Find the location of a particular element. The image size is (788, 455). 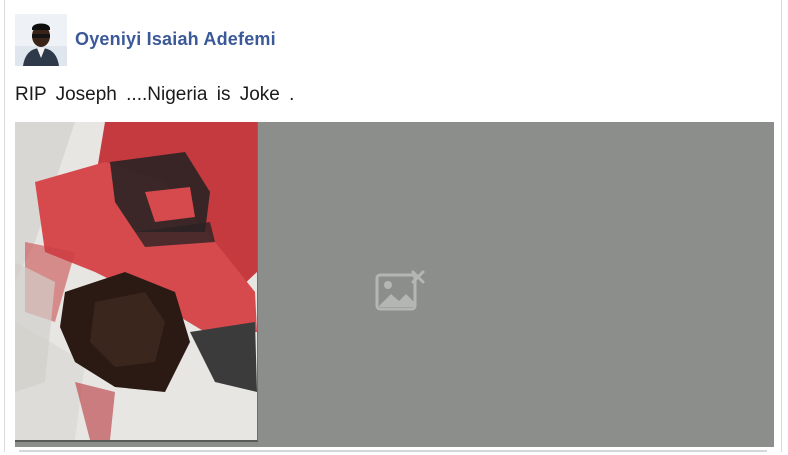

author-avatar is located at coordinates (41, 40).